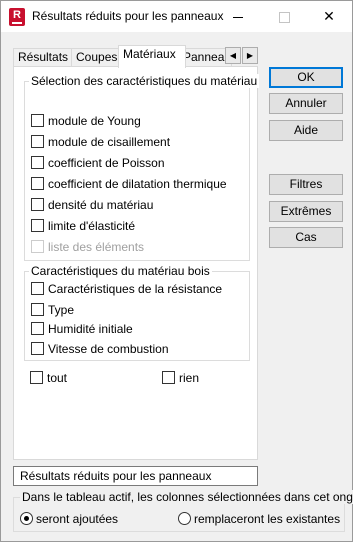 The image size is (353, 542). I want to click on tab-scroll-left-icon: ◀, so click(233, 55).